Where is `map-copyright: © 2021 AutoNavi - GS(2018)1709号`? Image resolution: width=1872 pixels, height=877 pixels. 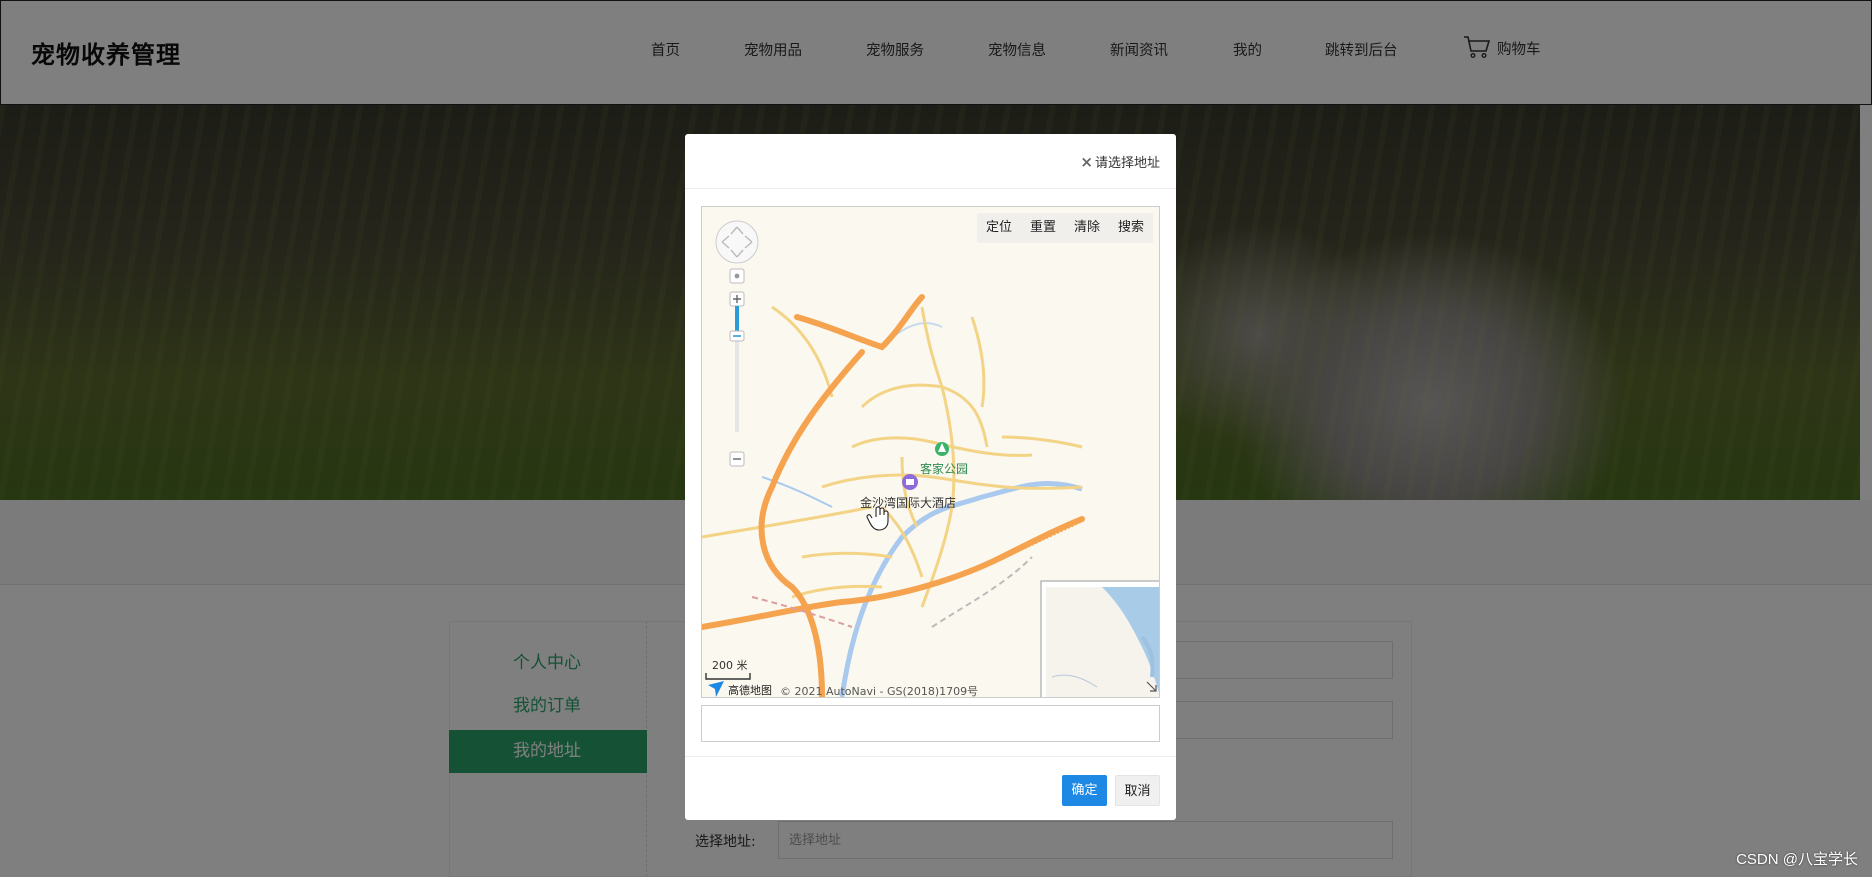
map-copyright: © 2021 AutoNavi - GS(2018)1709号 is located at coordinates (879, 691).